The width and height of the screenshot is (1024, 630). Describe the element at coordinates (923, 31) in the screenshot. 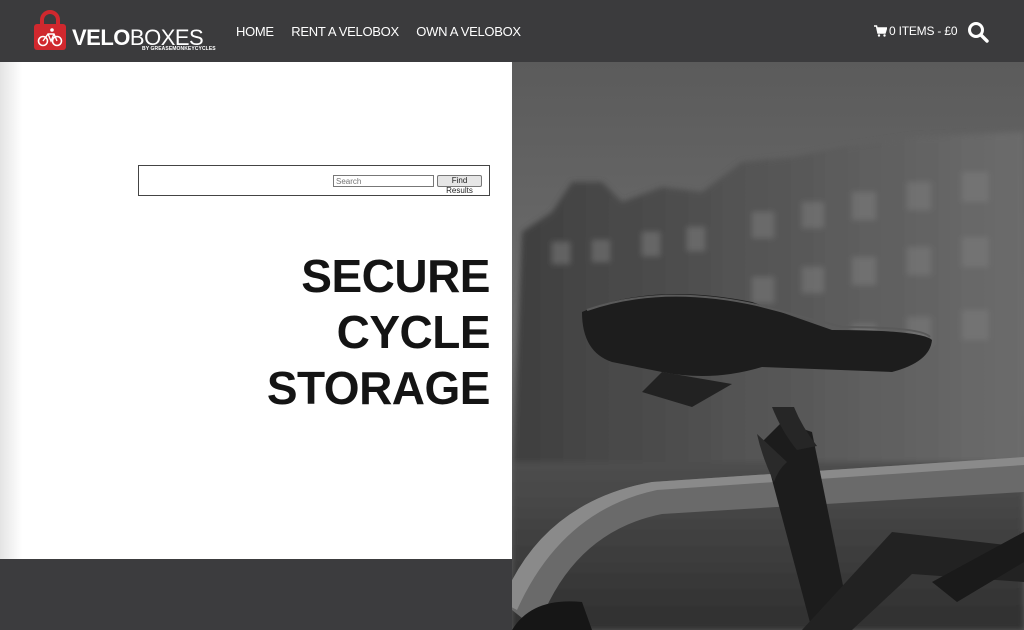

I see `cart-summary: 0 ITEMS - £0` at that location.